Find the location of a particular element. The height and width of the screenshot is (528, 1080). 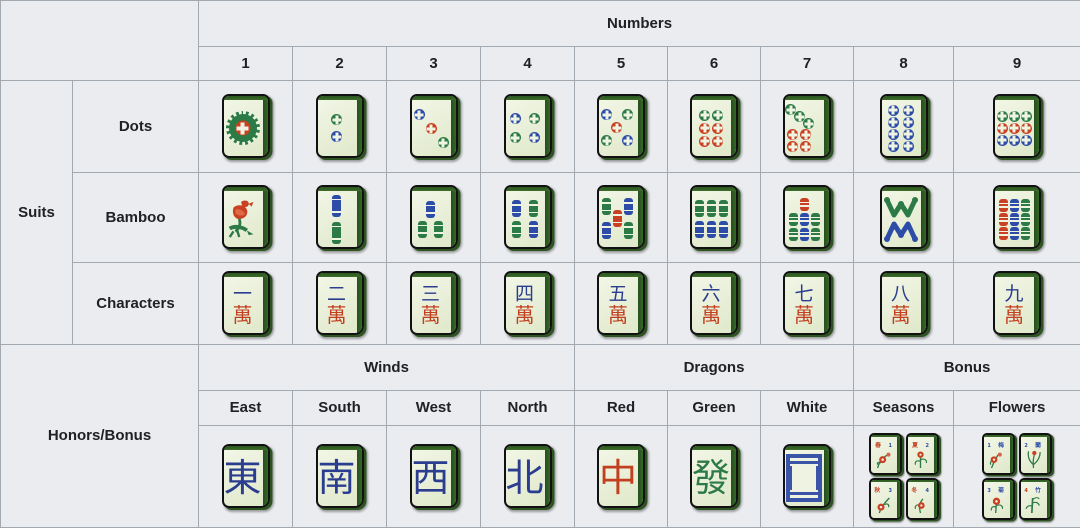

tile-cell-red-dragon: 中 is located at coordinates (621, 476).